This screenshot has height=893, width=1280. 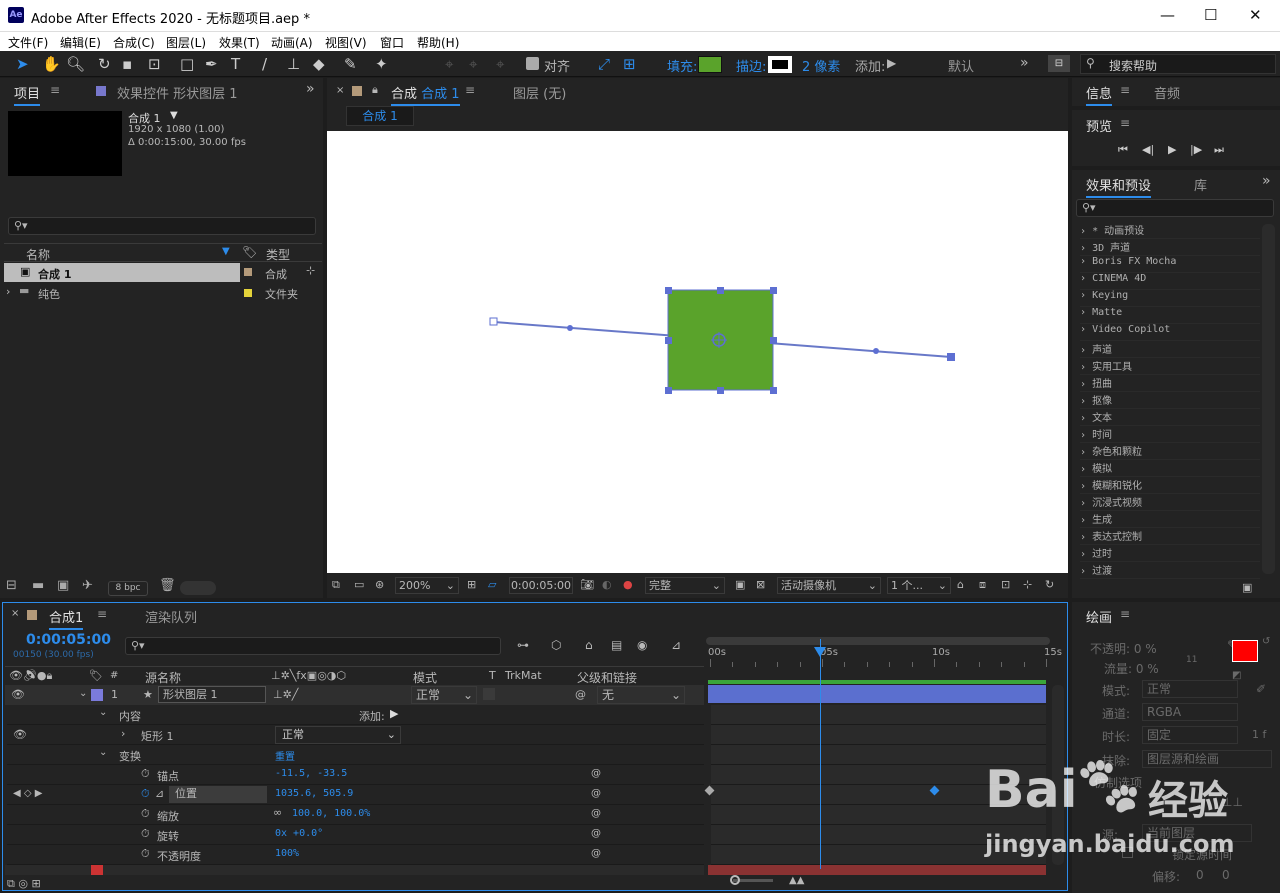 I want to click on effects-category: › Matte, so click(x=1170, y=315).